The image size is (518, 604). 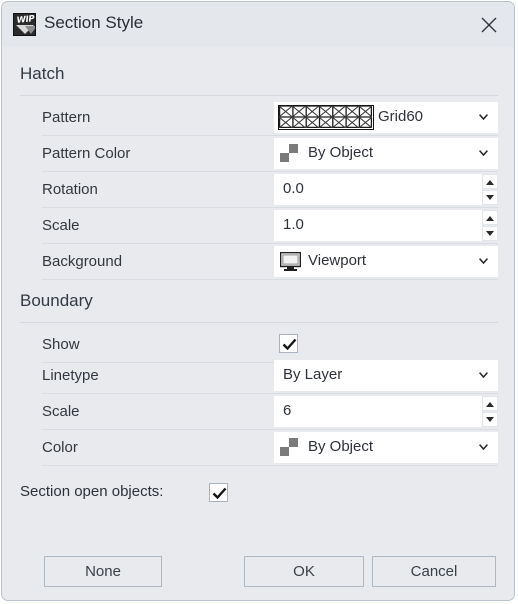 I want to click on pattern-dropdown: Grid60, so click(x=386, y=117).